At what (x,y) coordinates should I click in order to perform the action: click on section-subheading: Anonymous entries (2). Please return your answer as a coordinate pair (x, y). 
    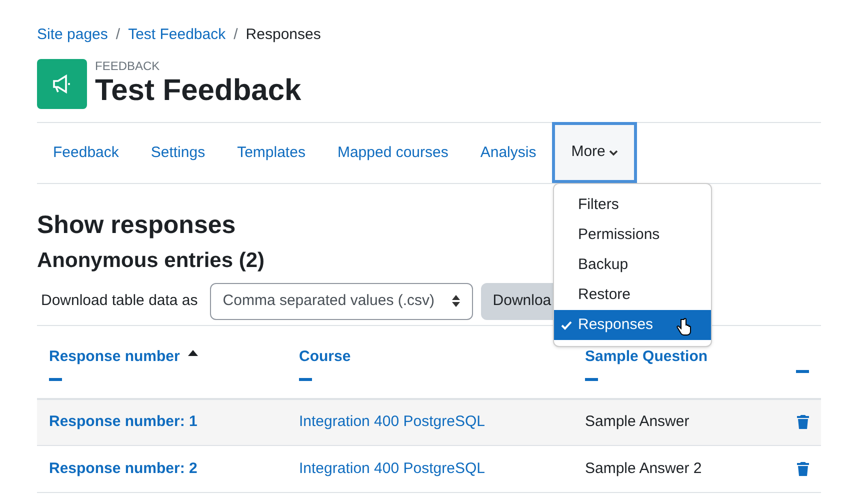
    Looking at the image, I should click on (151, 261).